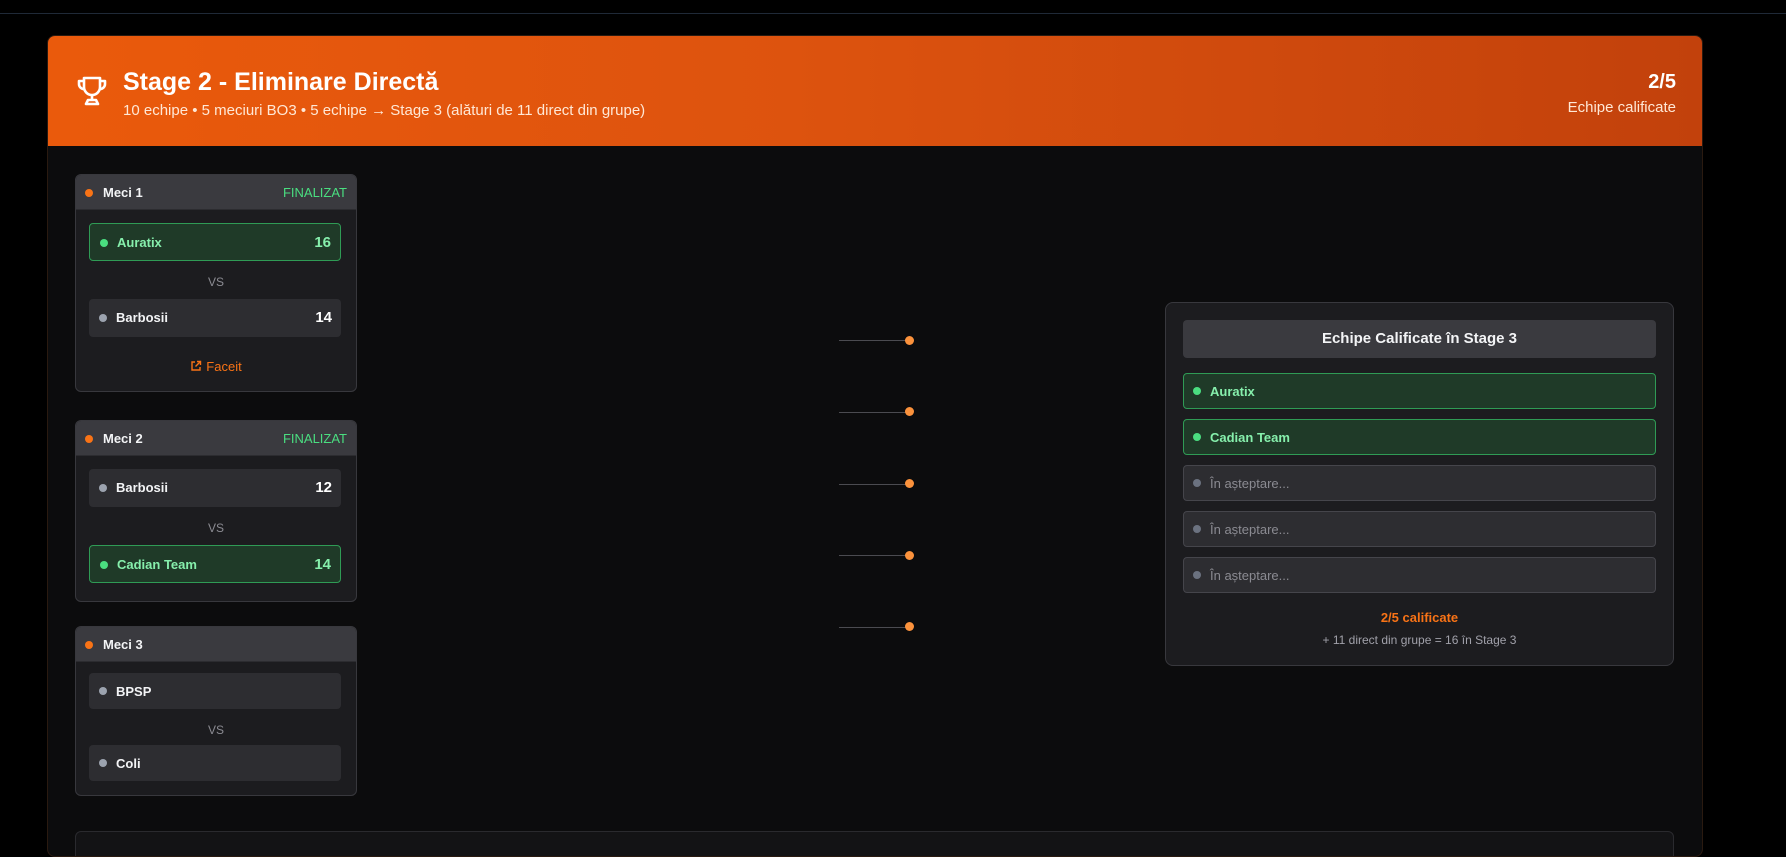 This screenshot has height=857, width=1786. I want to click on team-score: 16, so click(322, 242).